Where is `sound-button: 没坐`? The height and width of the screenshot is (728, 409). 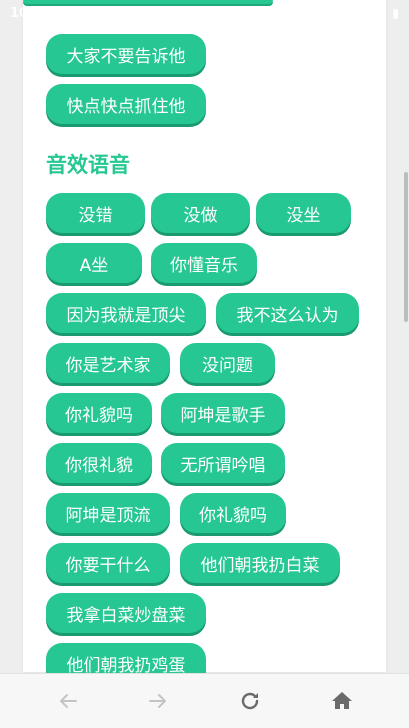 sound-button: 没坐 is located at coordinates (303, 213).